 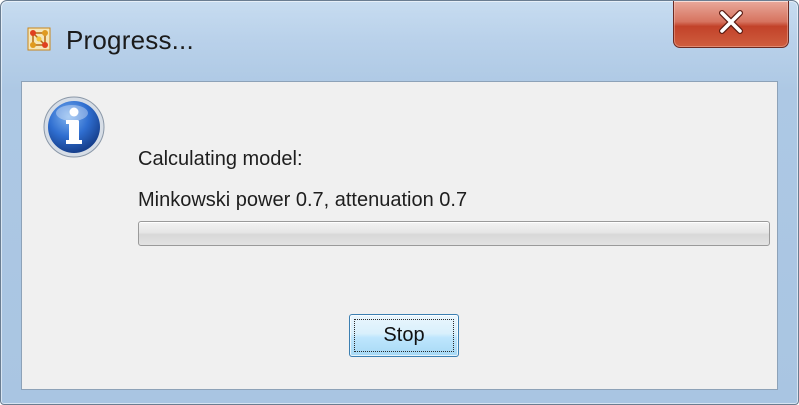 What do you see at coordinates (454, 233) in the screenshot?
I see `progress-bar` at bounding box center [454, 233].